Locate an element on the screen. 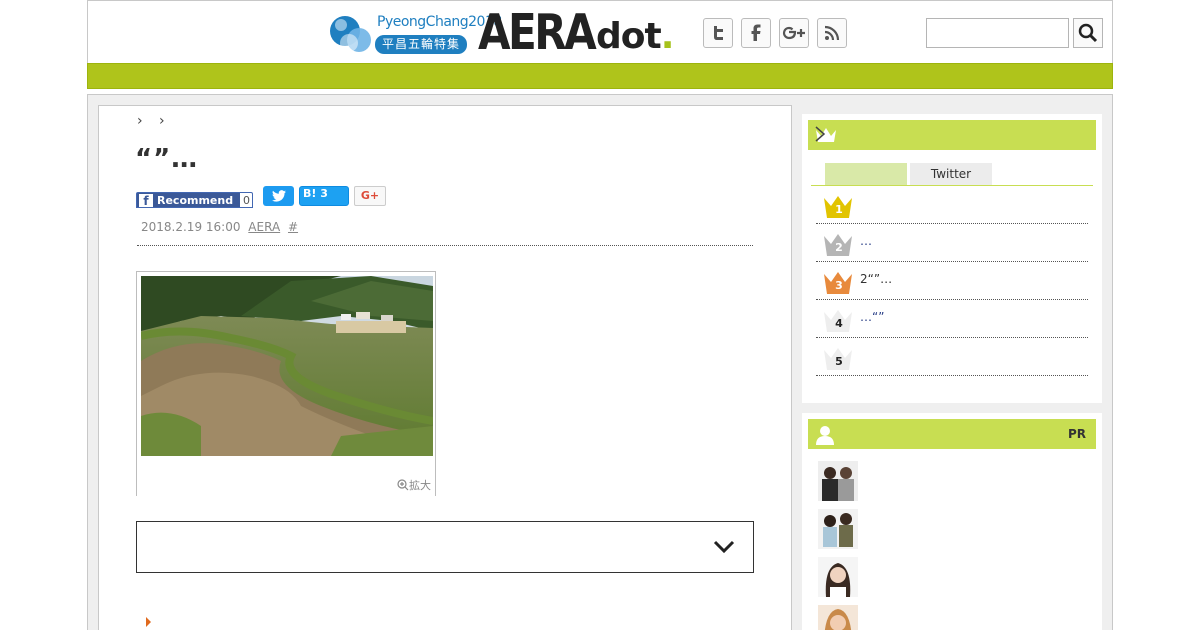  google-plus-button is located at coordinates (794, 33).